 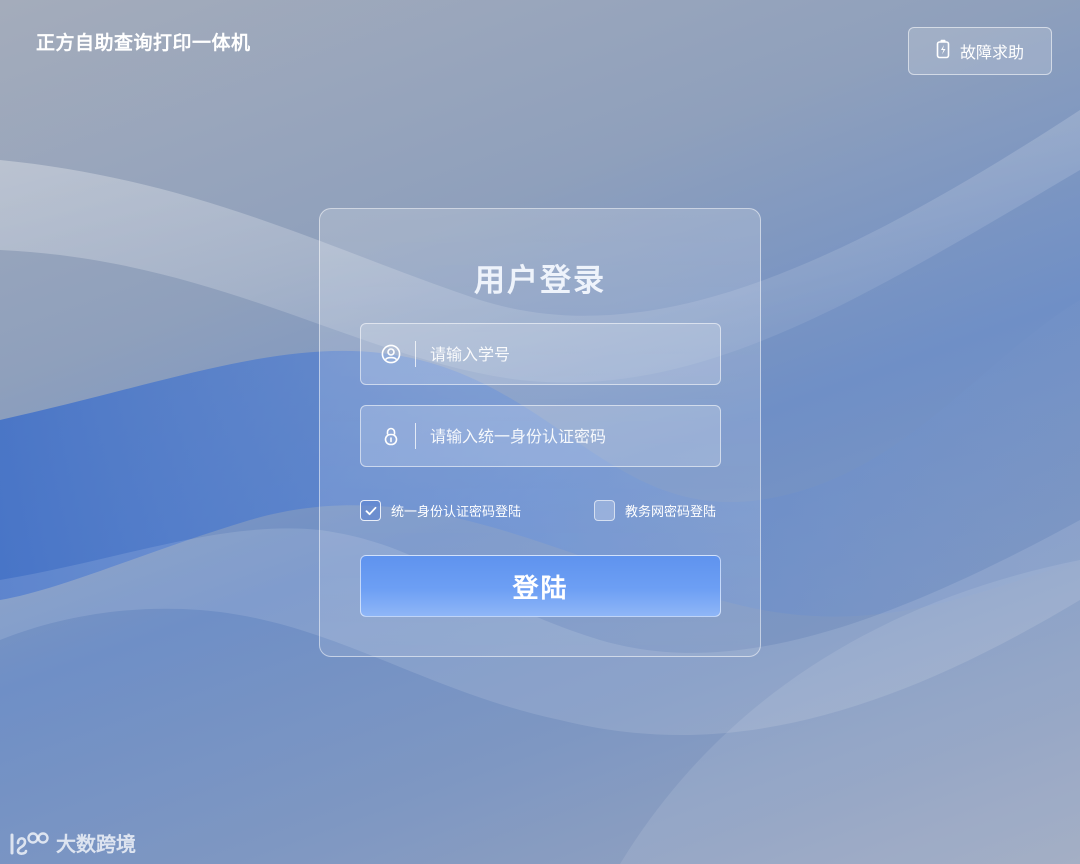 I want to click on password-input, so click(x=568, y=436).